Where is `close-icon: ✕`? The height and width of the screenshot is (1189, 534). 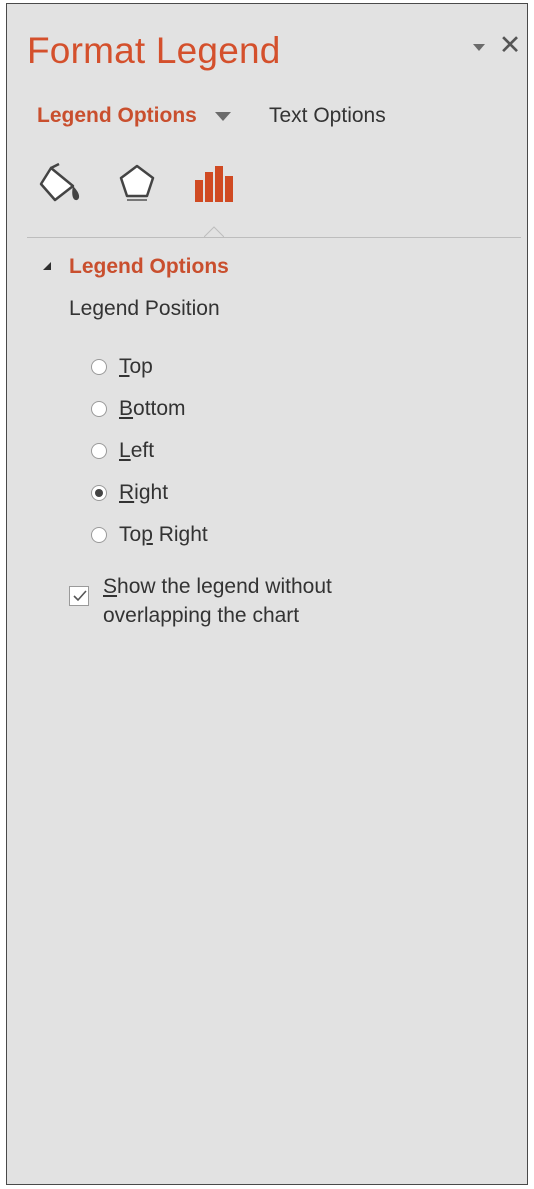 close-icon: ✕ is located at coordinates (510, 45).